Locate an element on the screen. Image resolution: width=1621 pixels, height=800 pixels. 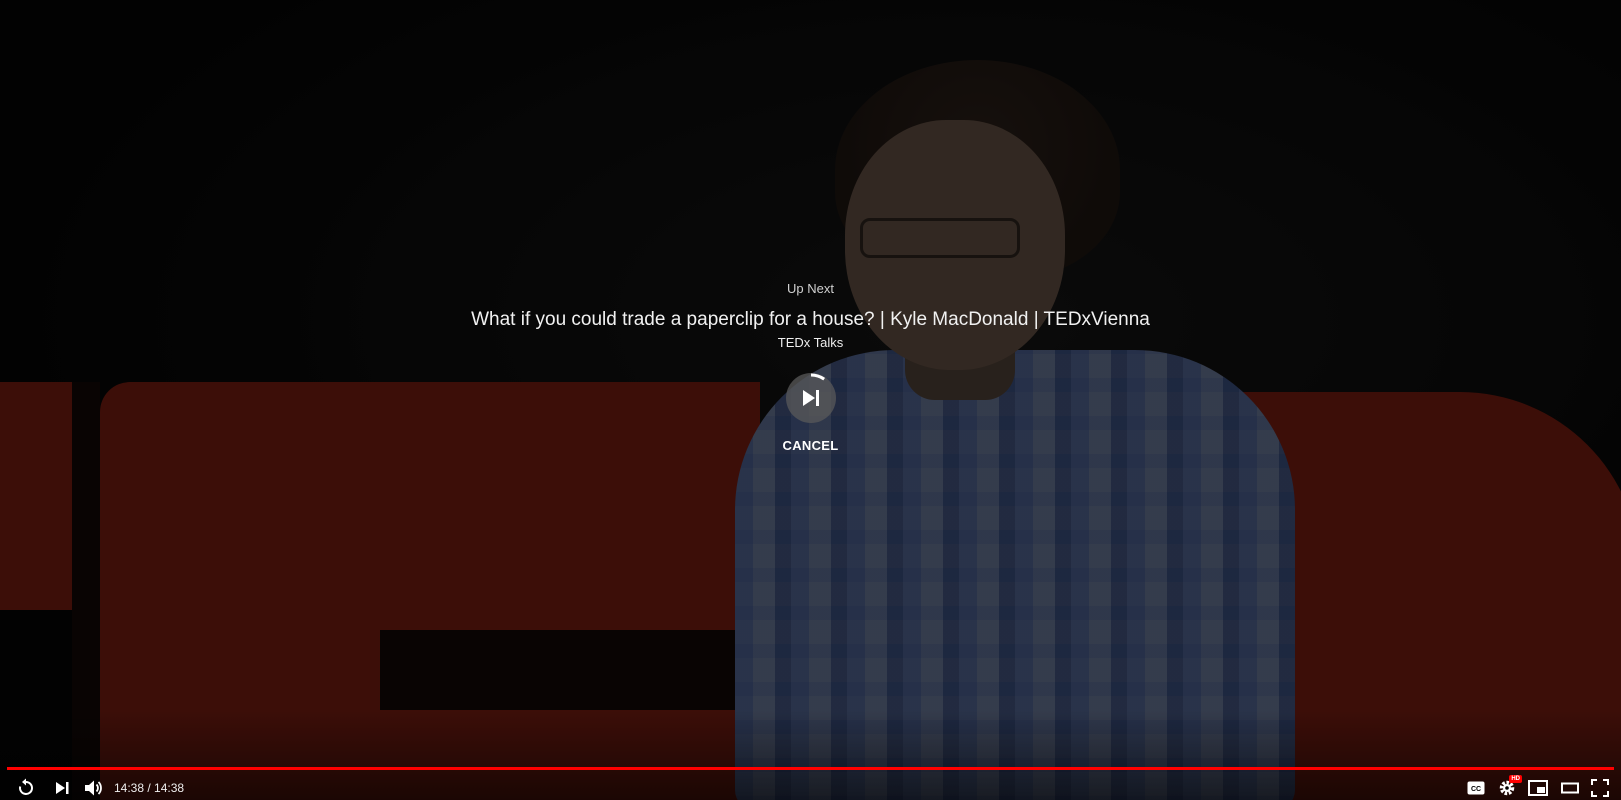
subtitles-button: CC is located at coordinates (1476, 788).